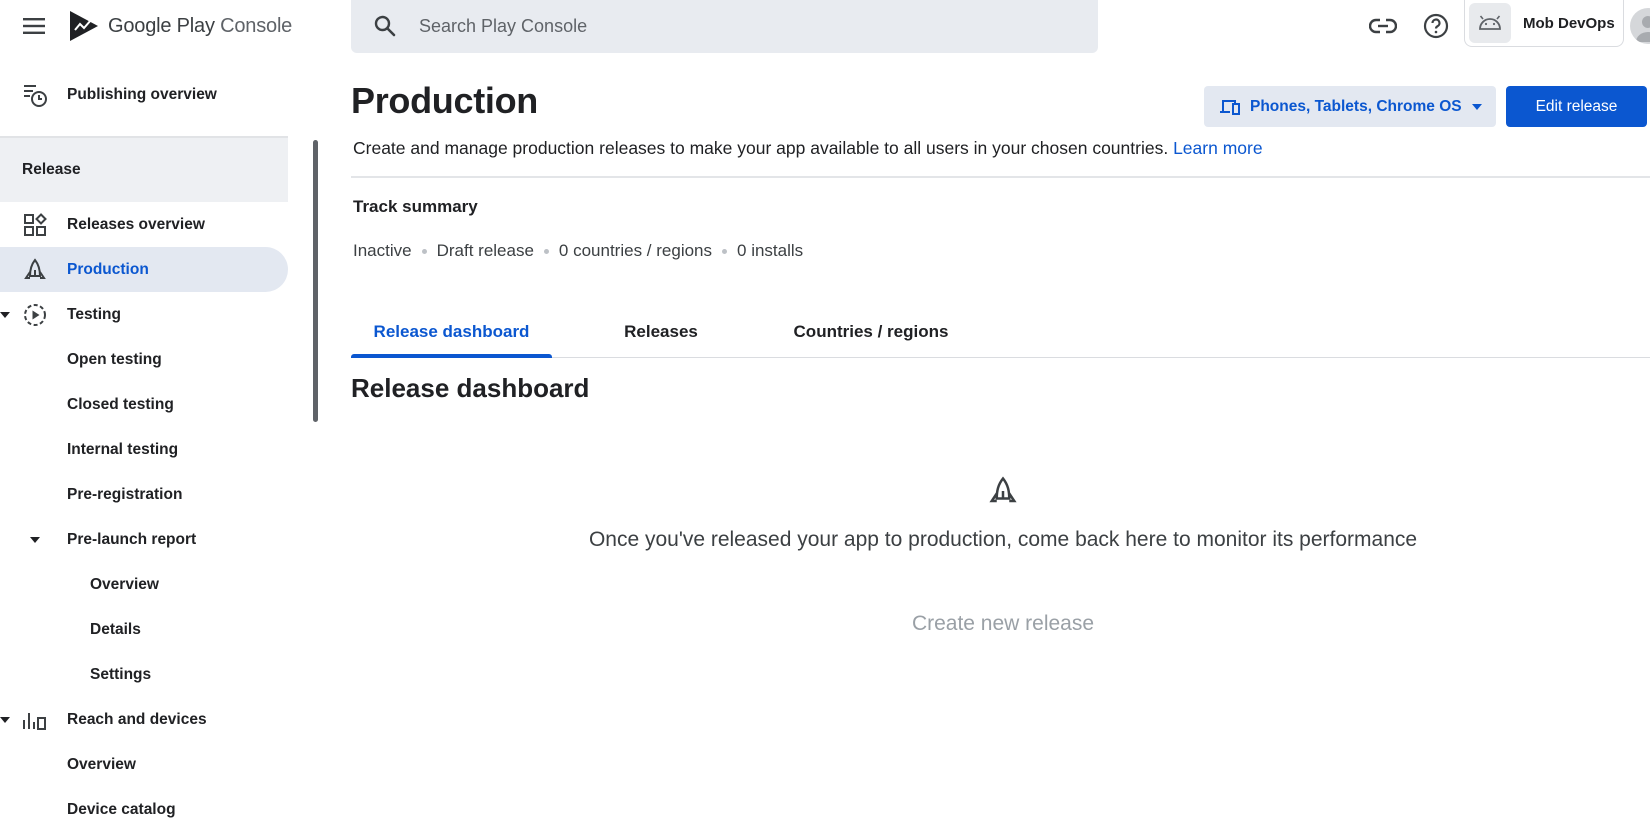 The height and width of the screenshot is (832, 1650). What do you see at coordinates (34, 26) in the screenshot?
I see `menu-icon` at bounding box center [34, 26].